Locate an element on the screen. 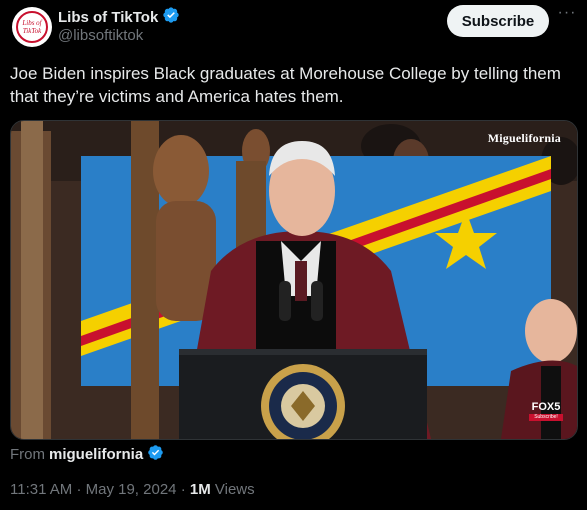  views-label: Views is located at coordinates (234, 489).